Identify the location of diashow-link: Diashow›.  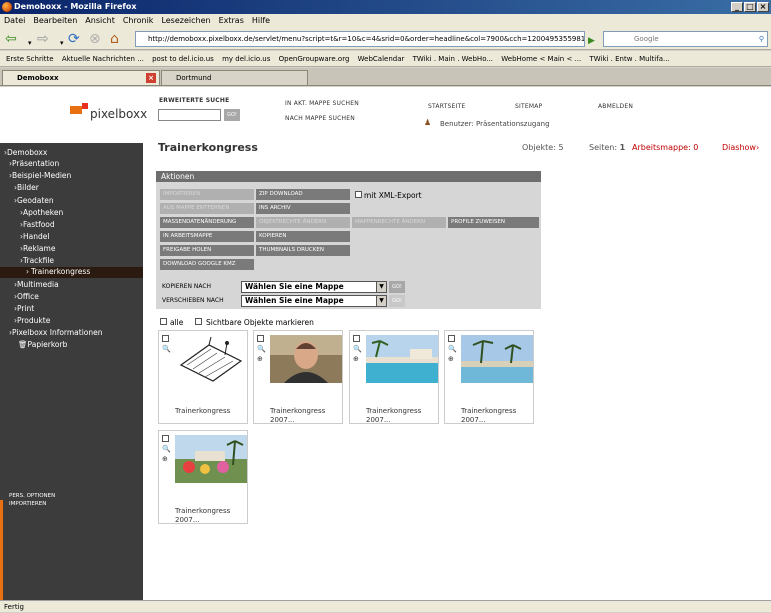
(740, 147).